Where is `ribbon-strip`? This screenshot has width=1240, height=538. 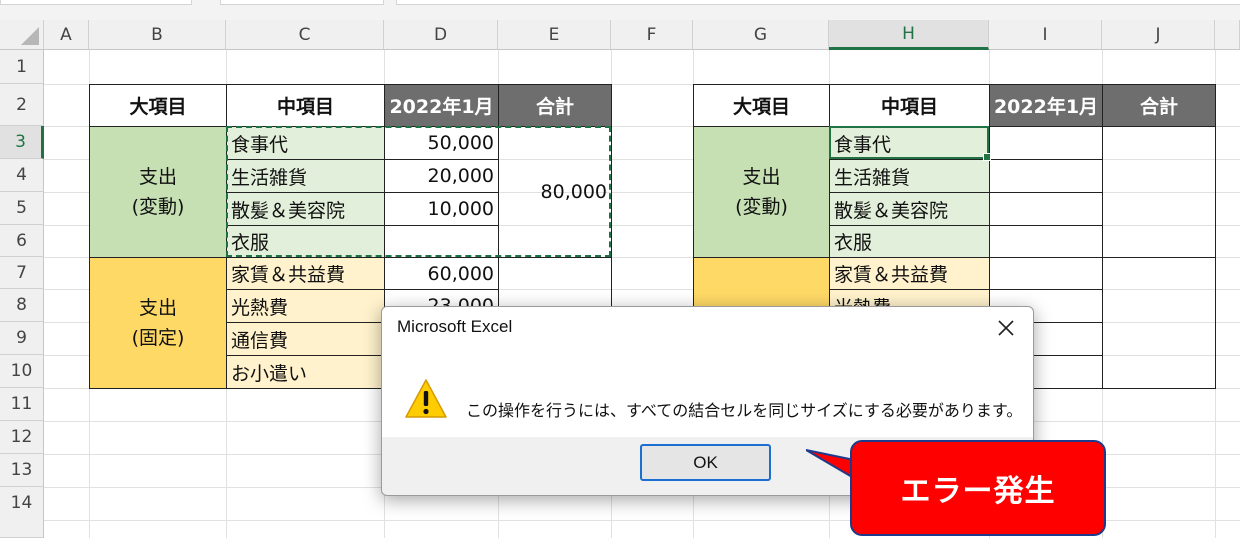
ribbon-strip is located at coordinates (620, 10).